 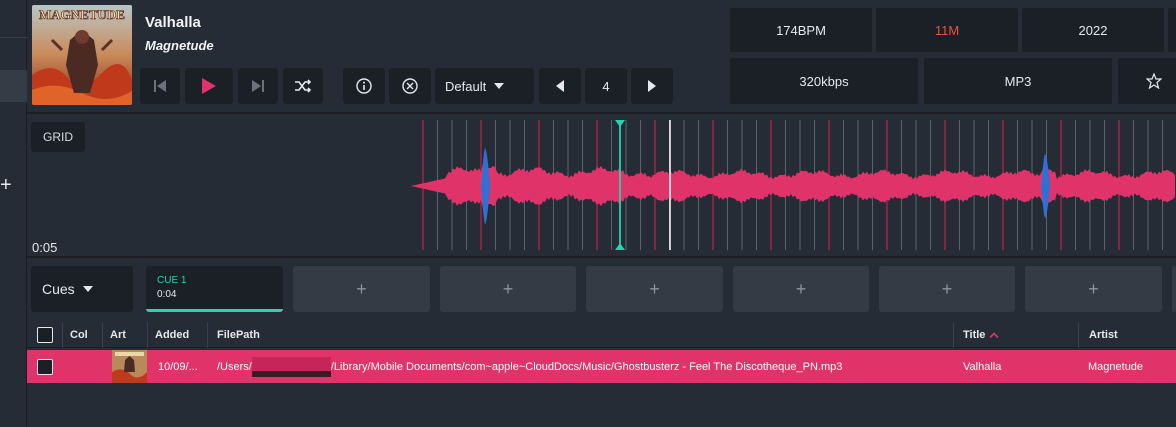 I want to click on sidebar-divider, so click(x=13, y=37).